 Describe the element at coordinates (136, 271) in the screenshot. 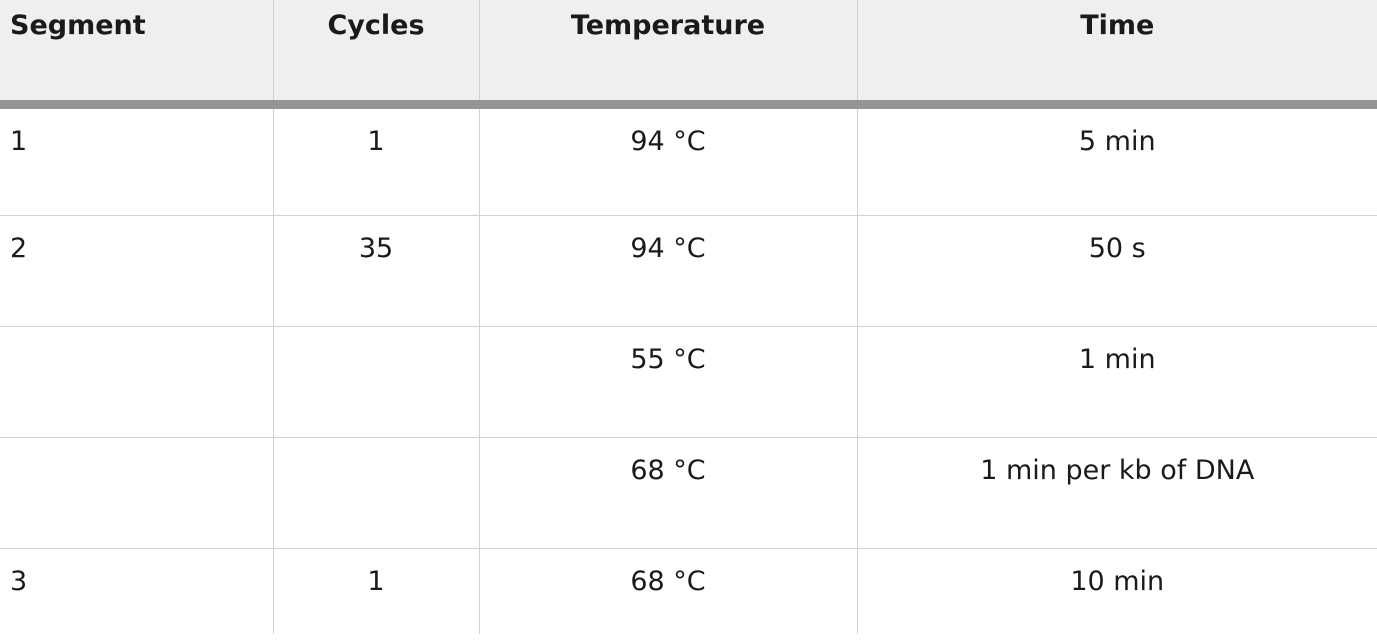

I see `cell-segment: 2` at that location.